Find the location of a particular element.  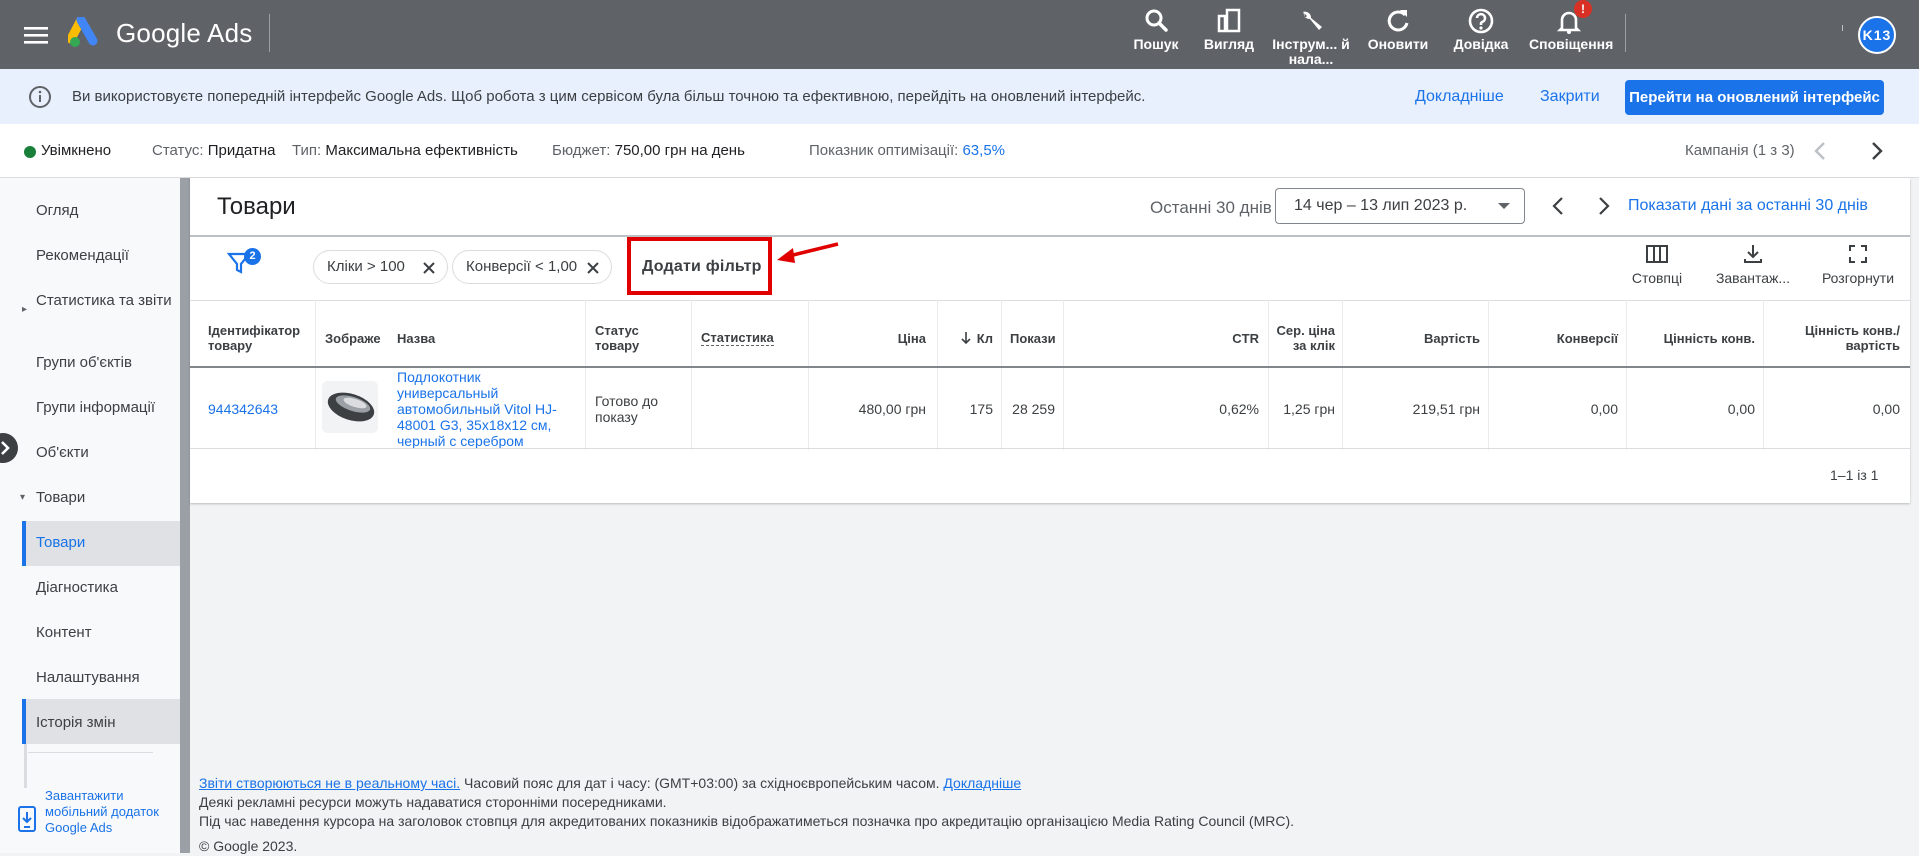

table-cell-cost: 219,51 грн is located at coordinates (1446, 409).